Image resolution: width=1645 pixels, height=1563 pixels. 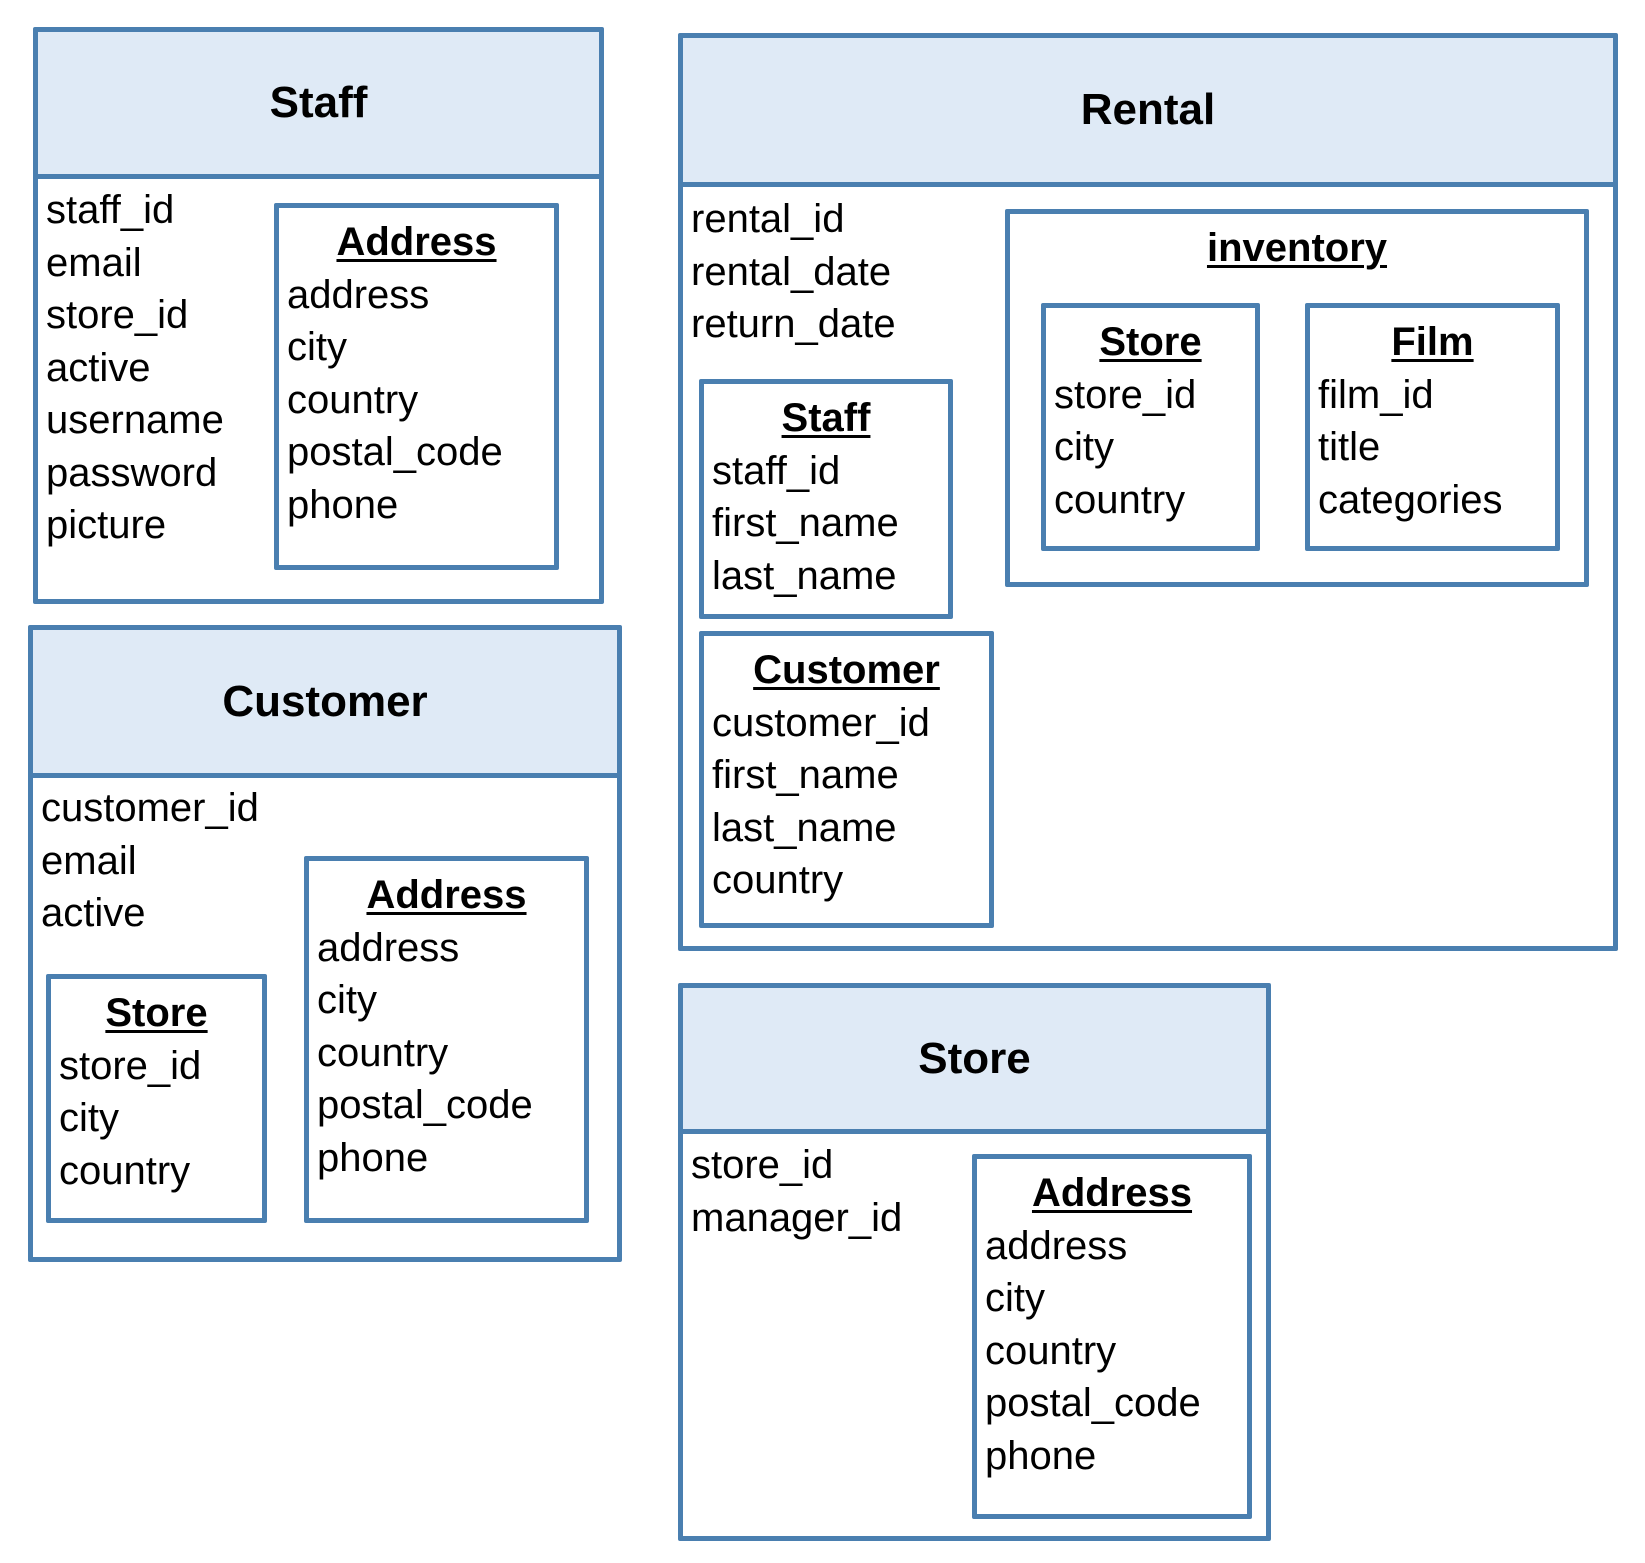 I want to click on customer-title: Customer, so click(x=325, y=701).